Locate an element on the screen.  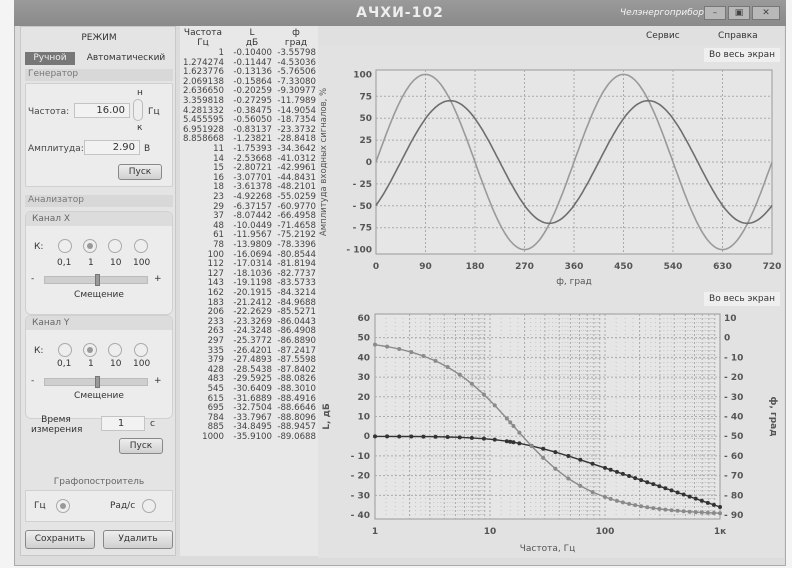
y-tick-label: - 100 is located at coordinates (359, 251).